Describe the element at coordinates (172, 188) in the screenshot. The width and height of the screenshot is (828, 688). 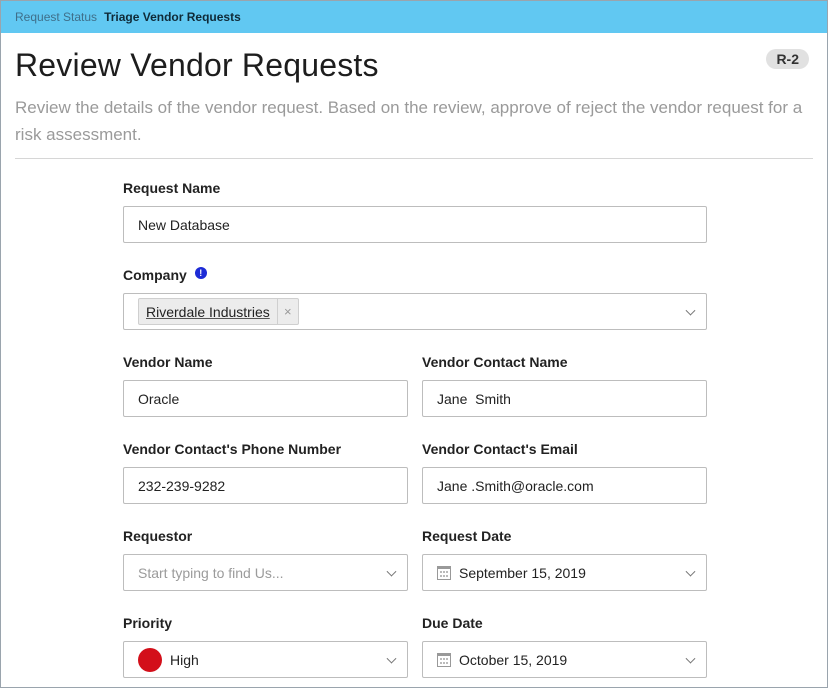
I see `request-name-label: Request Name` at that location.